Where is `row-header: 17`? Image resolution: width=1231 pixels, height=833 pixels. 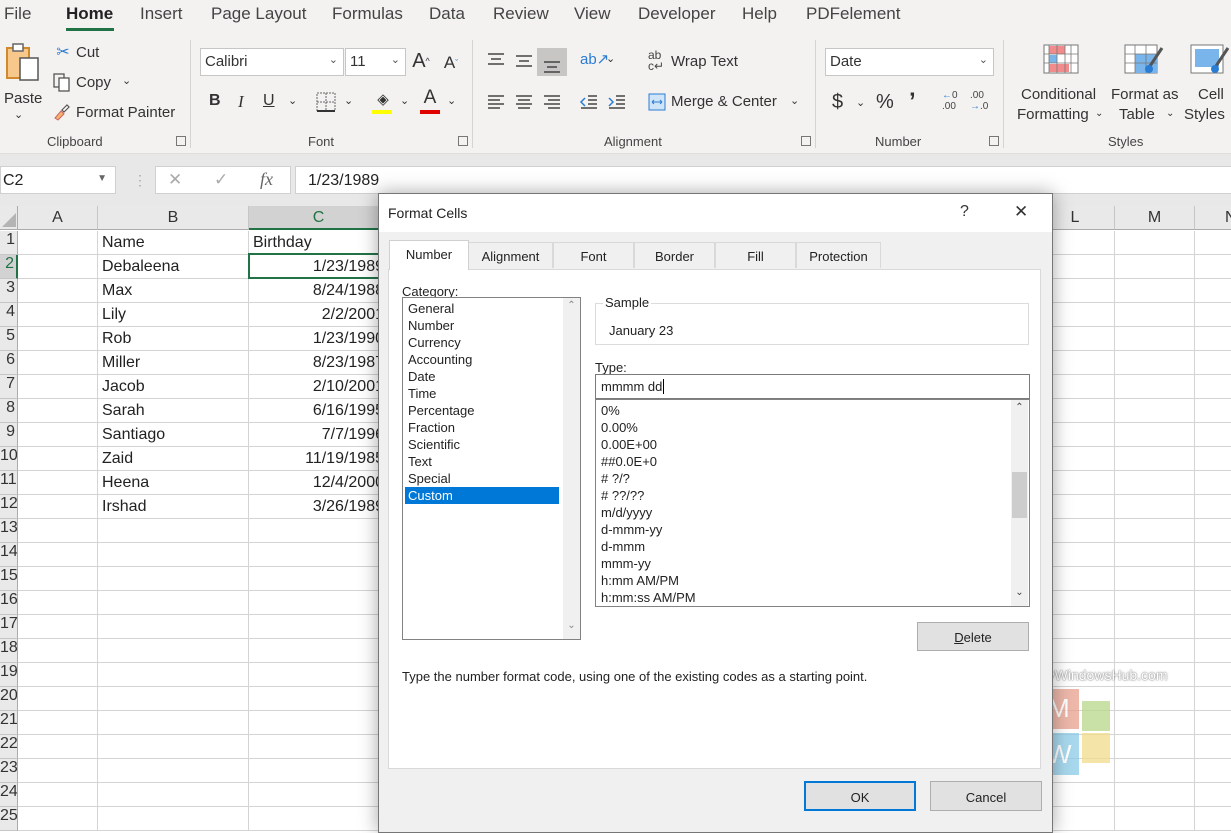 row-header: 17 is located at coordinates (9, 627).